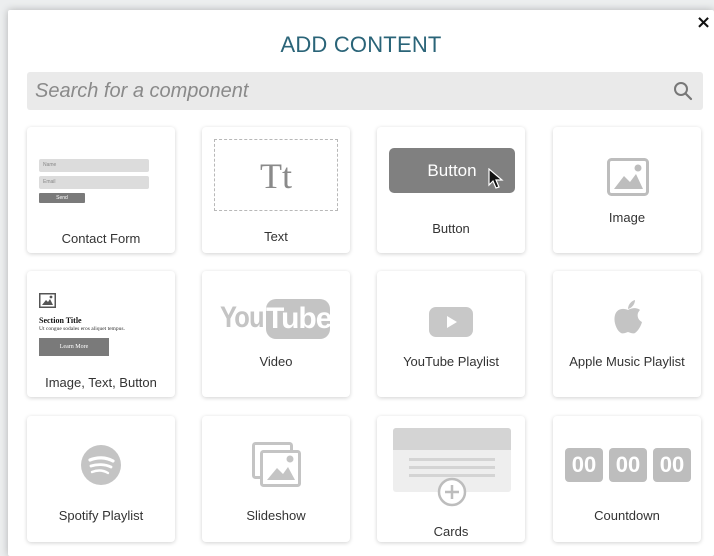 Image resolution: width=714 pixels, height=556 pixels. I want to click on component-card-contact-form: Name Email Send Contact Form, so click(101, 190).